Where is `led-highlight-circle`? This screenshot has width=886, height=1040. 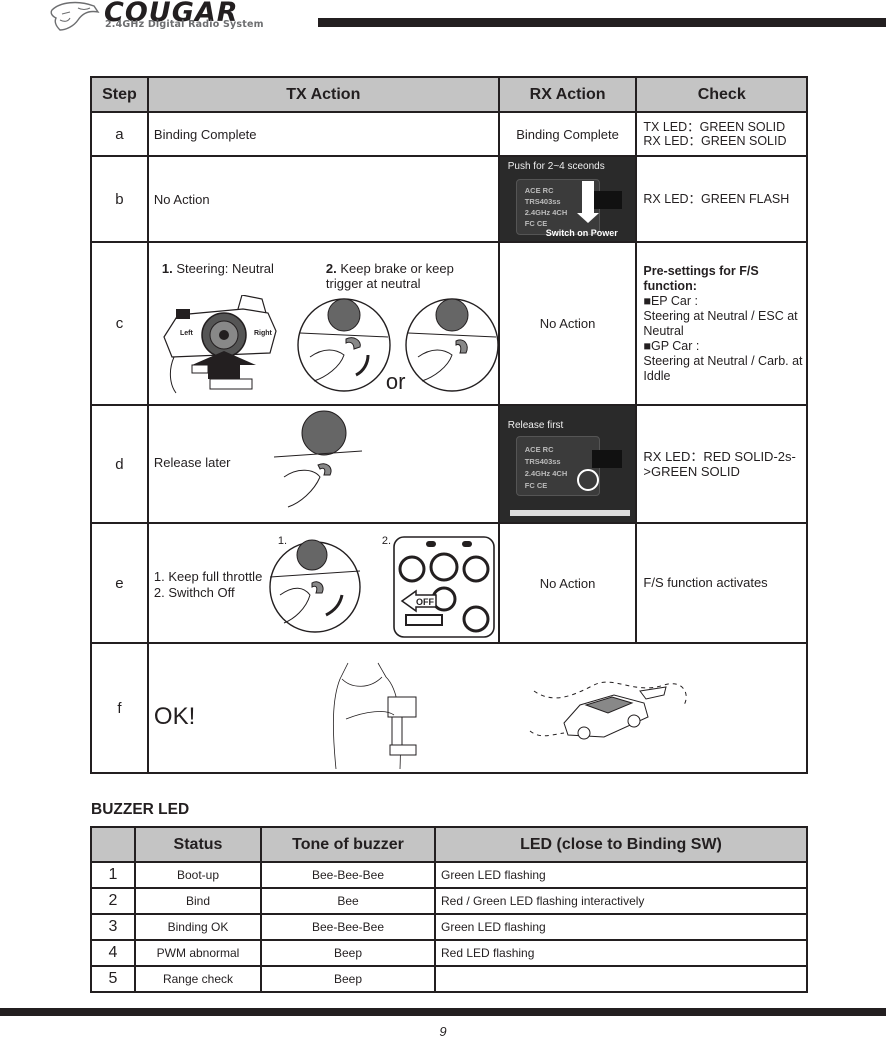
led-highlight-circle is located at coordinates (587, 480).